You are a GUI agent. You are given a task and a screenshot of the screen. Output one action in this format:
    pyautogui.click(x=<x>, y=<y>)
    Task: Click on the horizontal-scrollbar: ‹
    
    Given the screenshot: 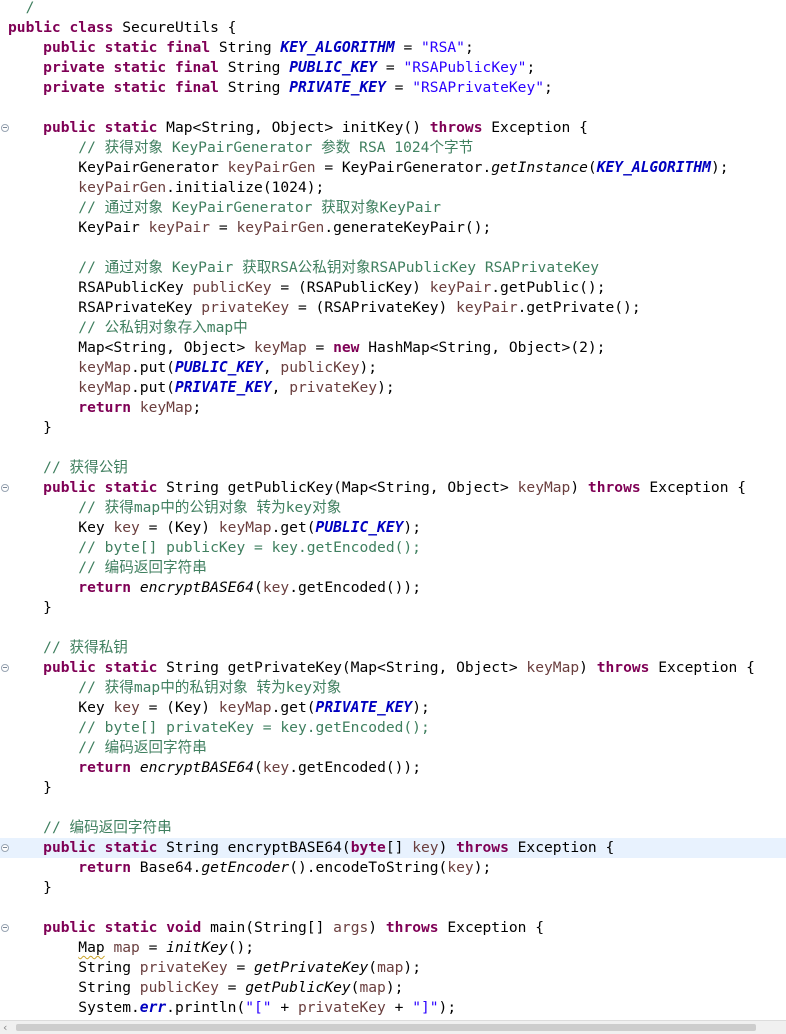 What is the action you would take?
    pyautogui.click(x=393, y=1027)
    